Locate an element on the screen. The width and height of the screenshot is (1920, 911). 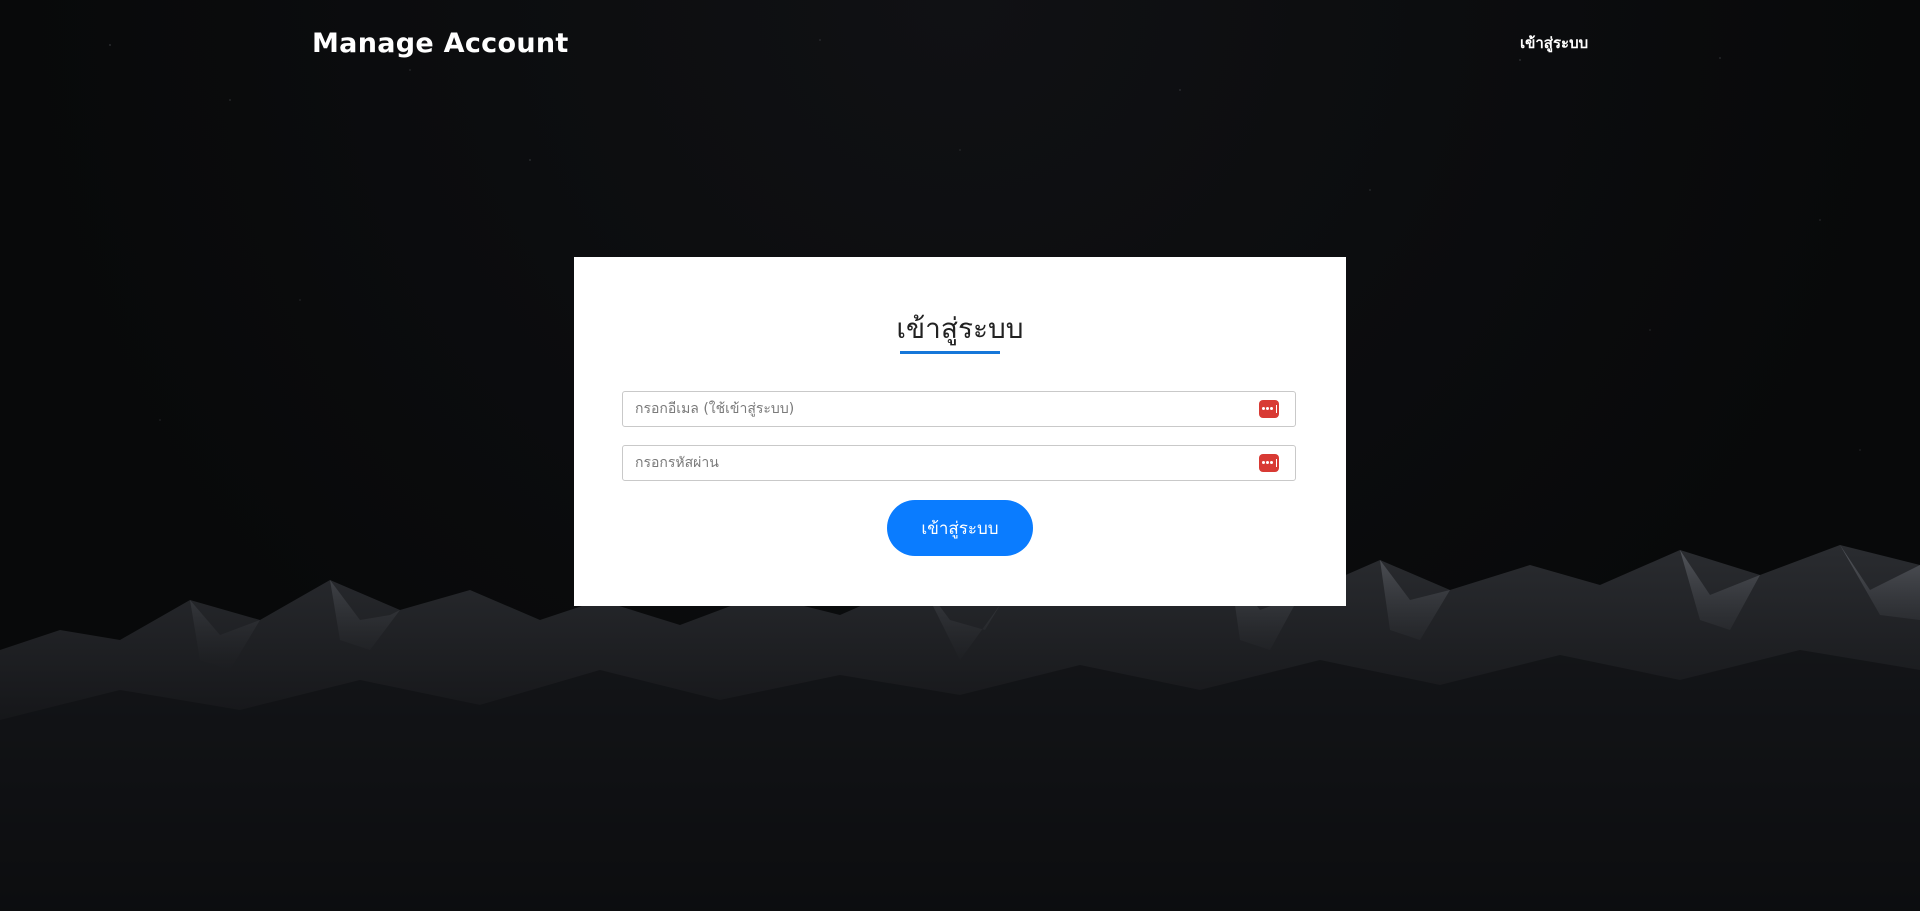
email-input is located at coordinates (933, 409).